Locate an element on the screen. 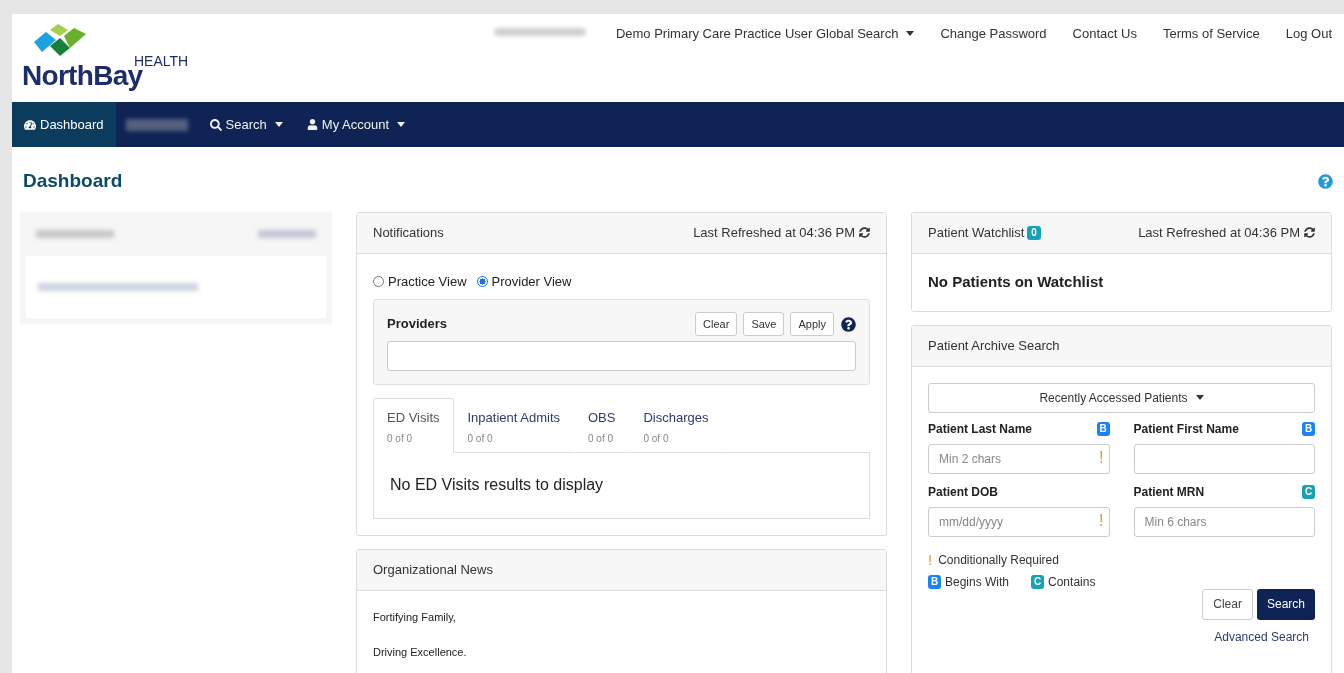  view-radio: Provider View is located at coordinates (524, 281).